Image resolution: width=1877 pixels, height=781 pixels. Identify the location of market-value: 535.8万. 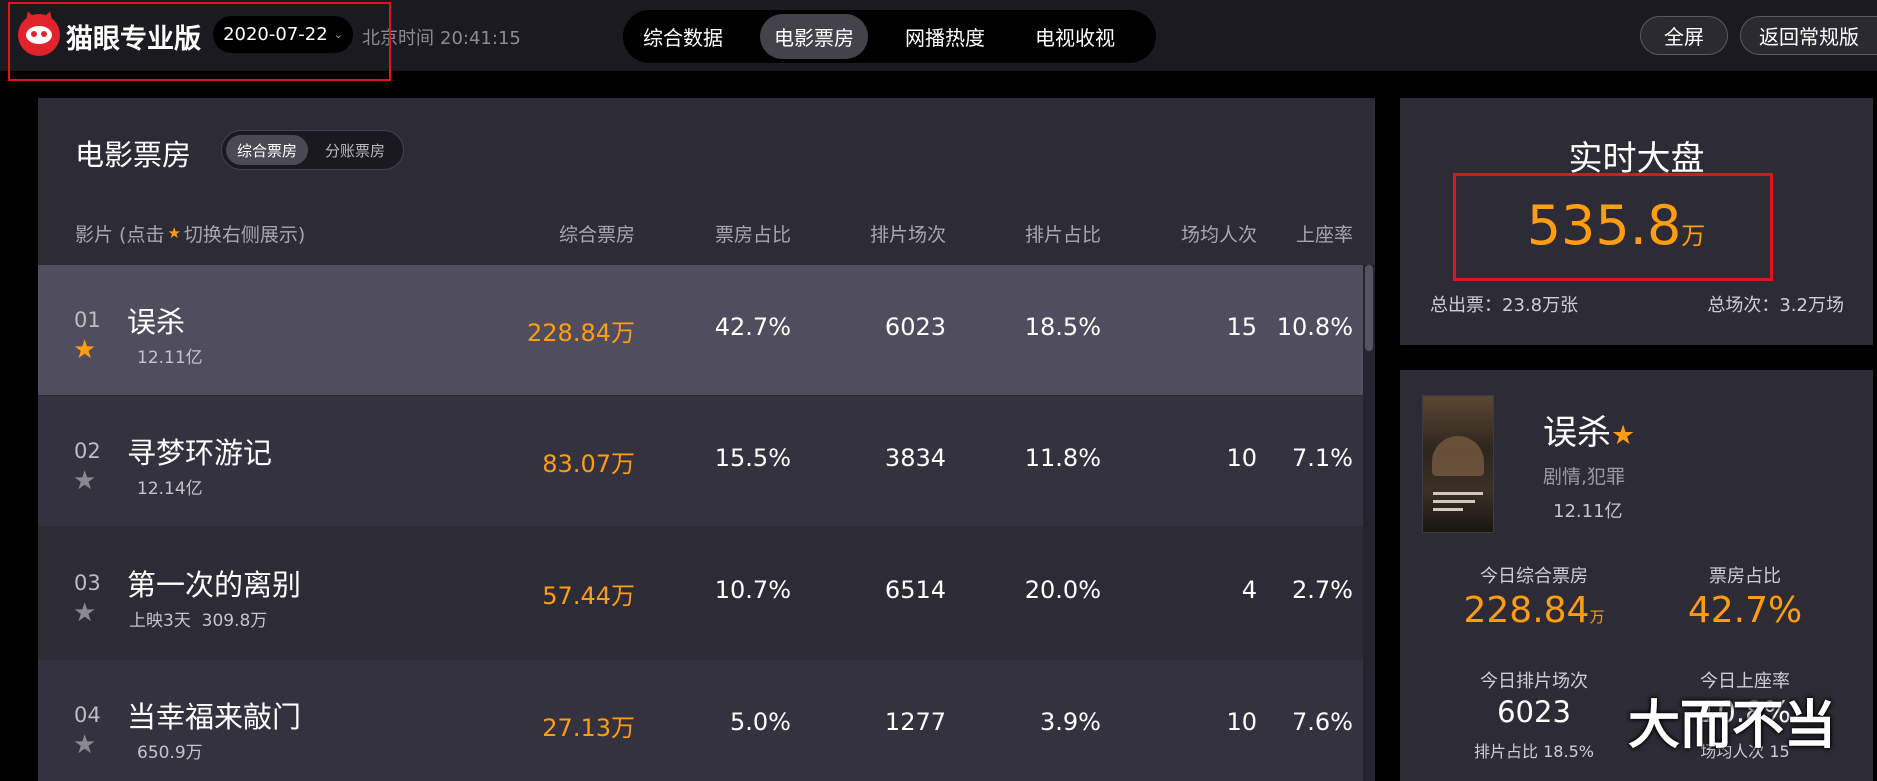
(1616, 225).